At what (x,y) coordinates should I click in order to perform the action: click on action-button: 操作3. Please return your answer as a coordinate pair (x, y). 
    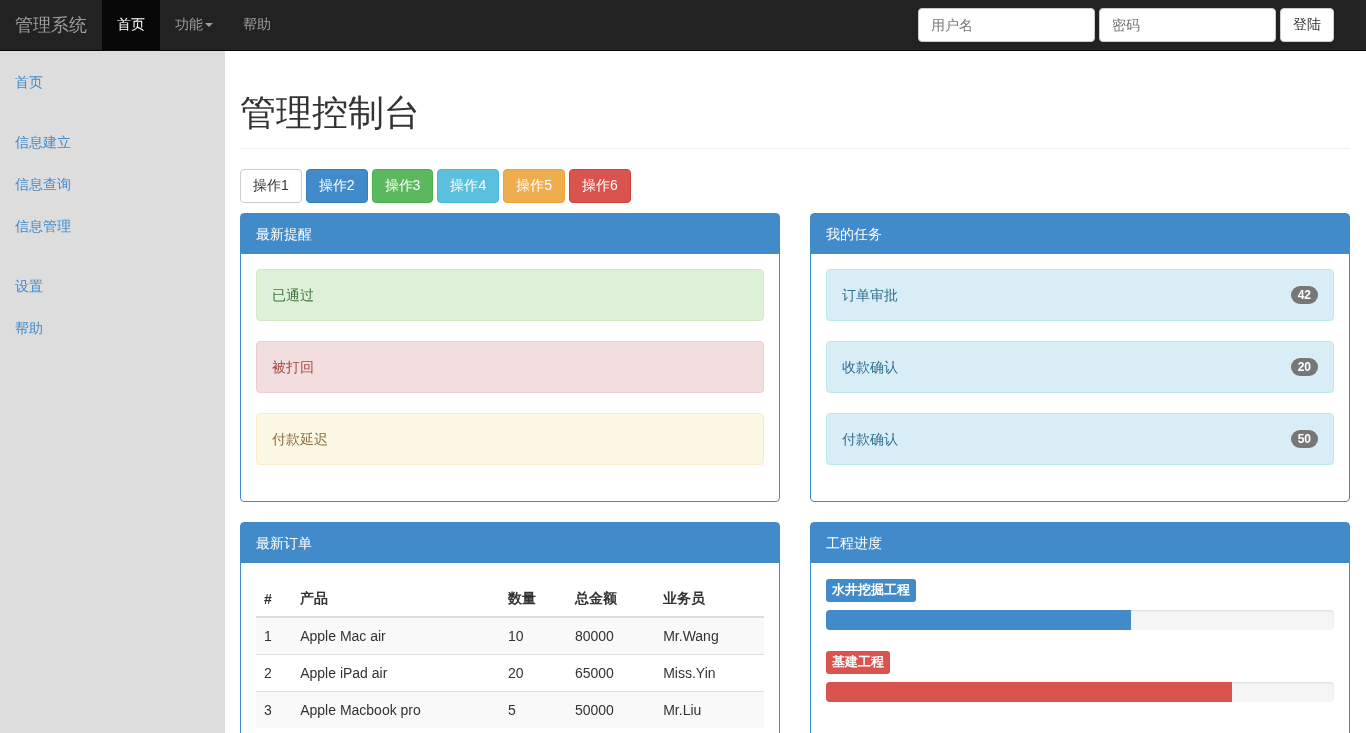
    Looking at the image, I should click on (402, 186).